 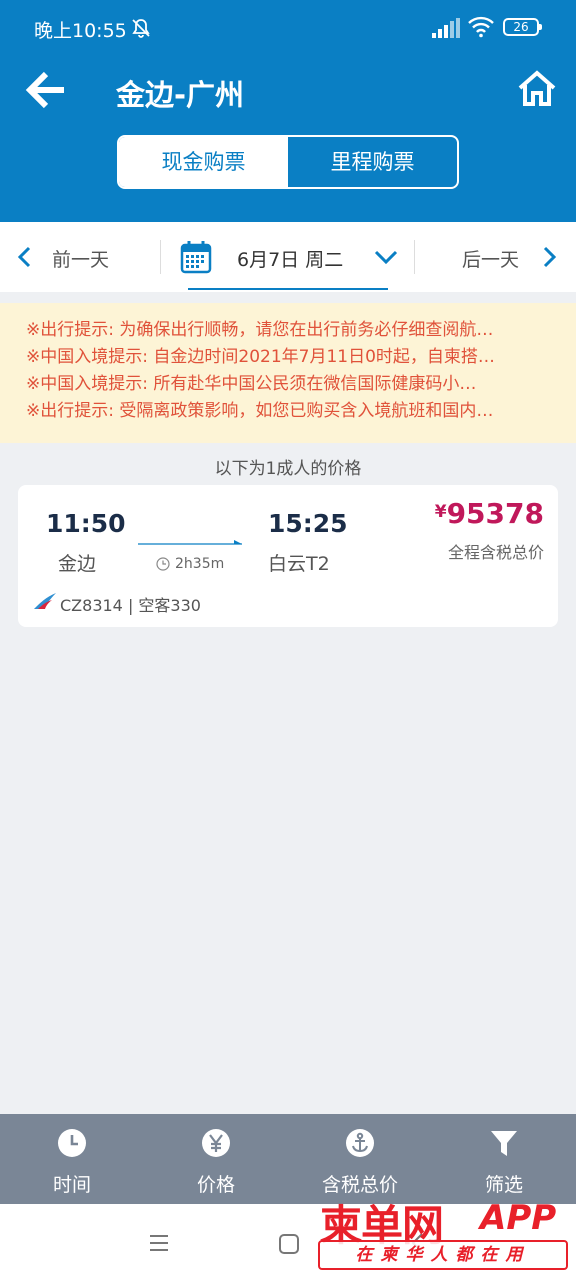 What do you see at coordinates (130, 605) in the screenshot?
I see `flight-number-aircraft: CZ8314 | 空客330` at bounding box center [130, 605].